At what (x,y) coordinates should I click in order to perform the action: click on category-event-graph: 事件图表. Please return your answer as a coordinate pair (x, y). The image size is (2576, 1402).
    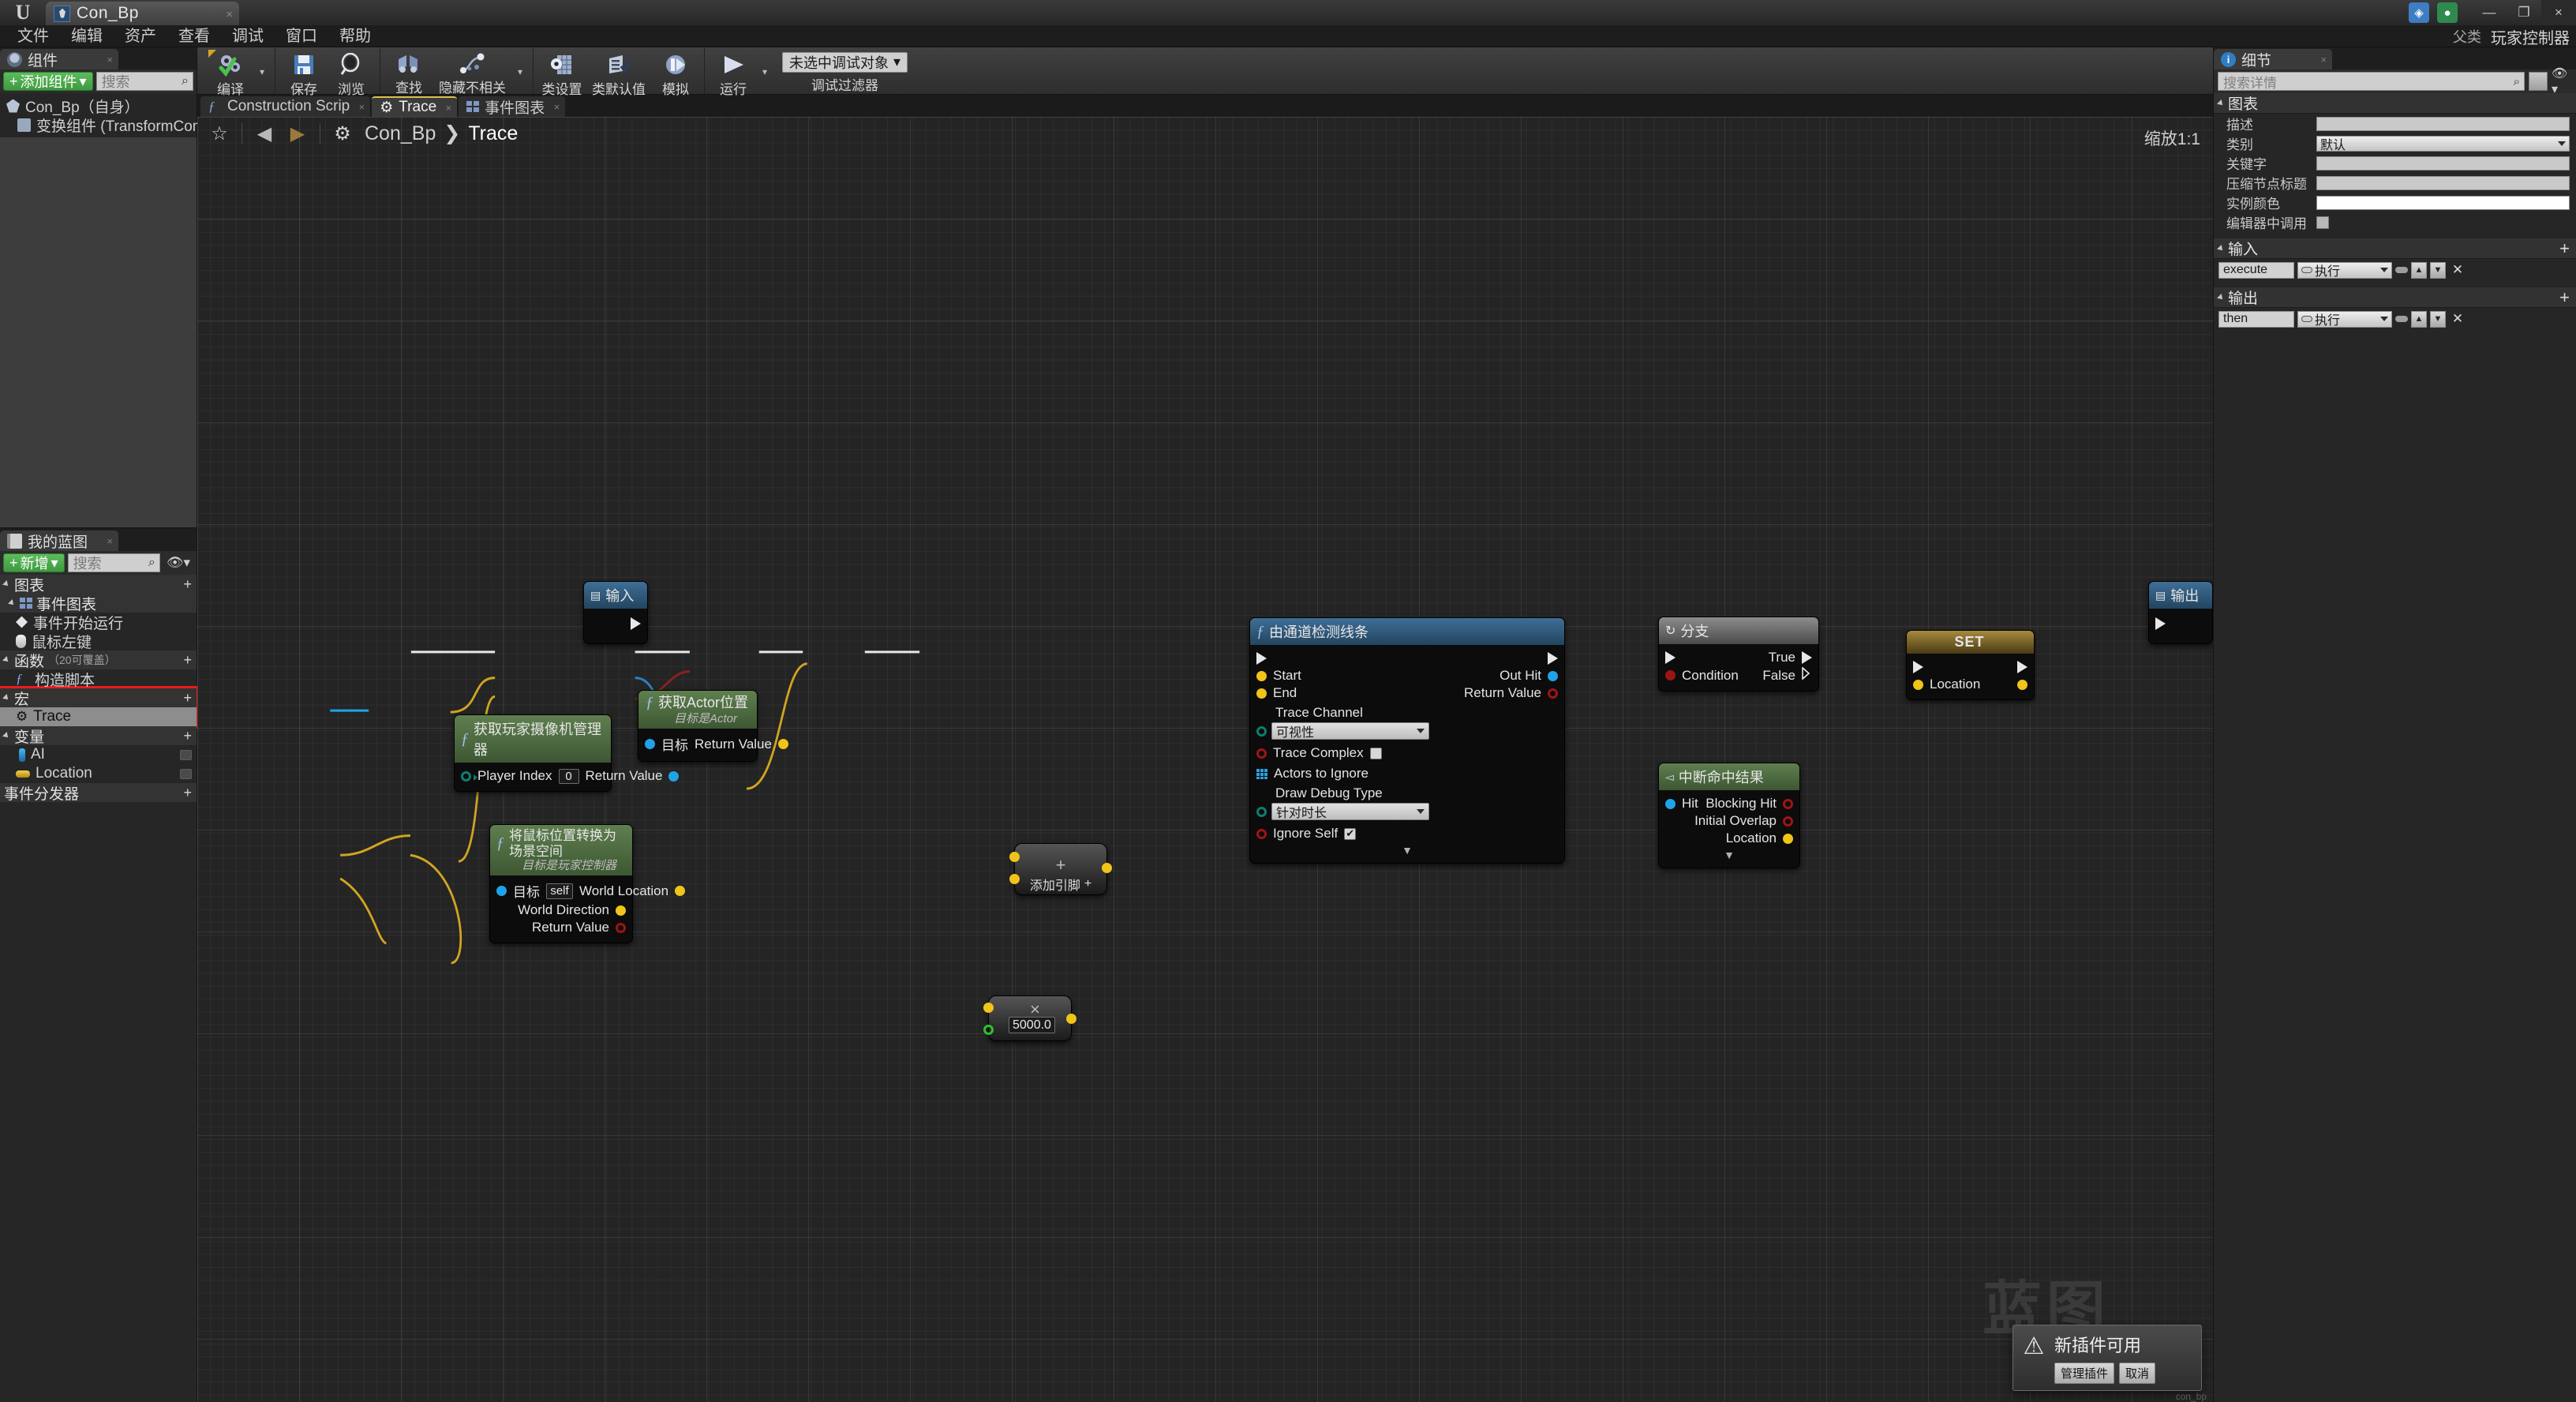
    Looking at the image, I should click on (98, 603).